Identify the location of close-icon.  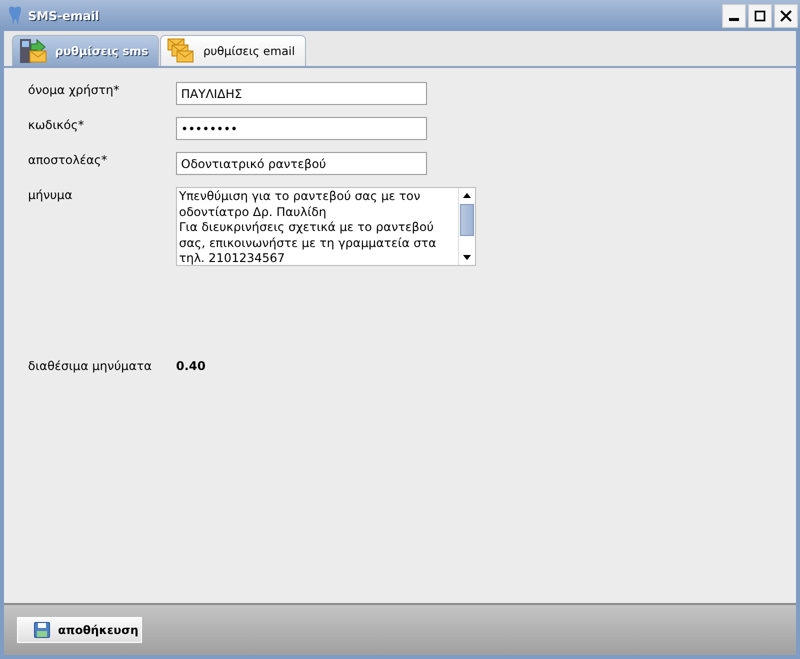
(786, 16).